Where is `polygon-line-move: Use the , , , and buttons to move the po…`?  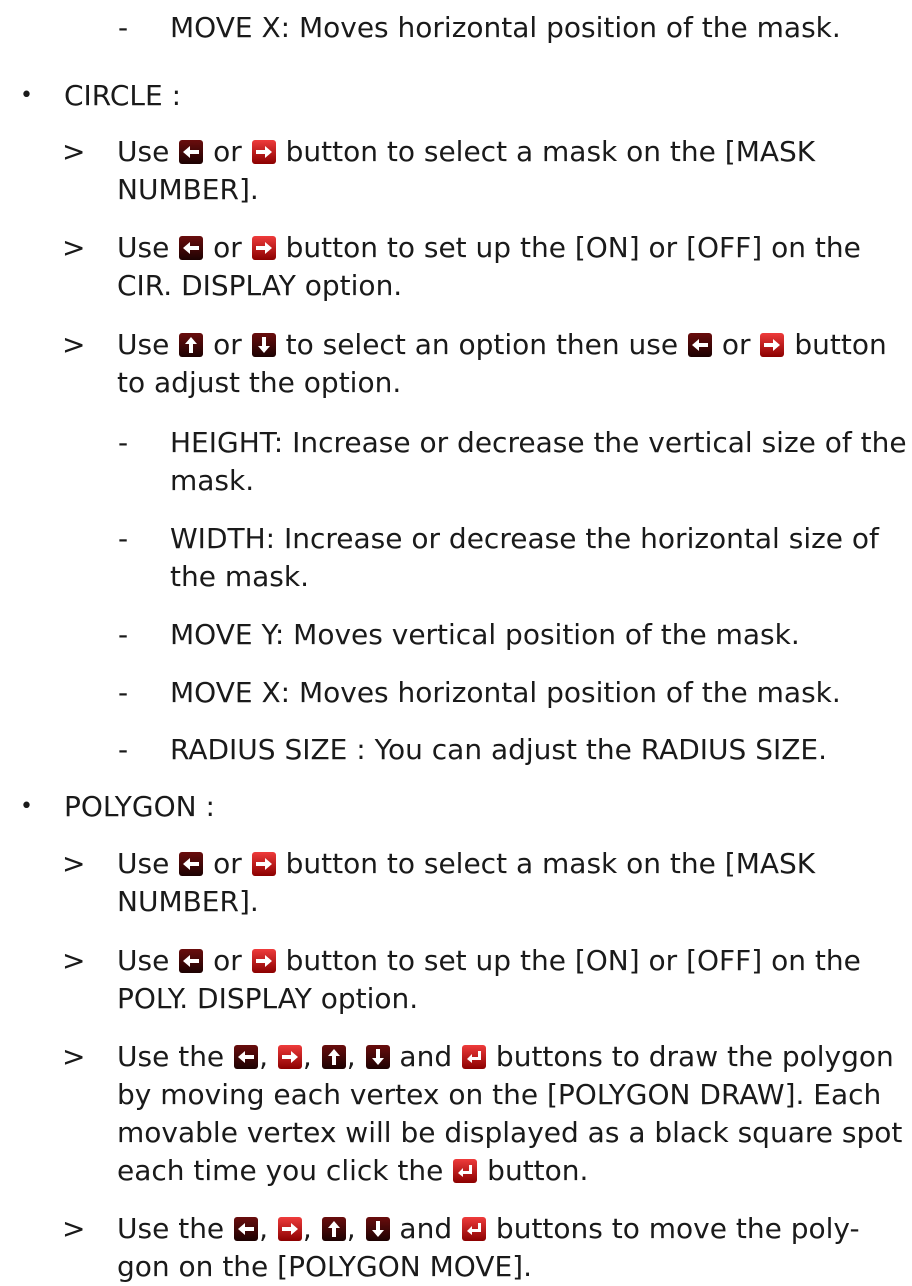 polygon-line-move: Use the , , , and buttons to move the po… is located at coordinates (488, 1229).